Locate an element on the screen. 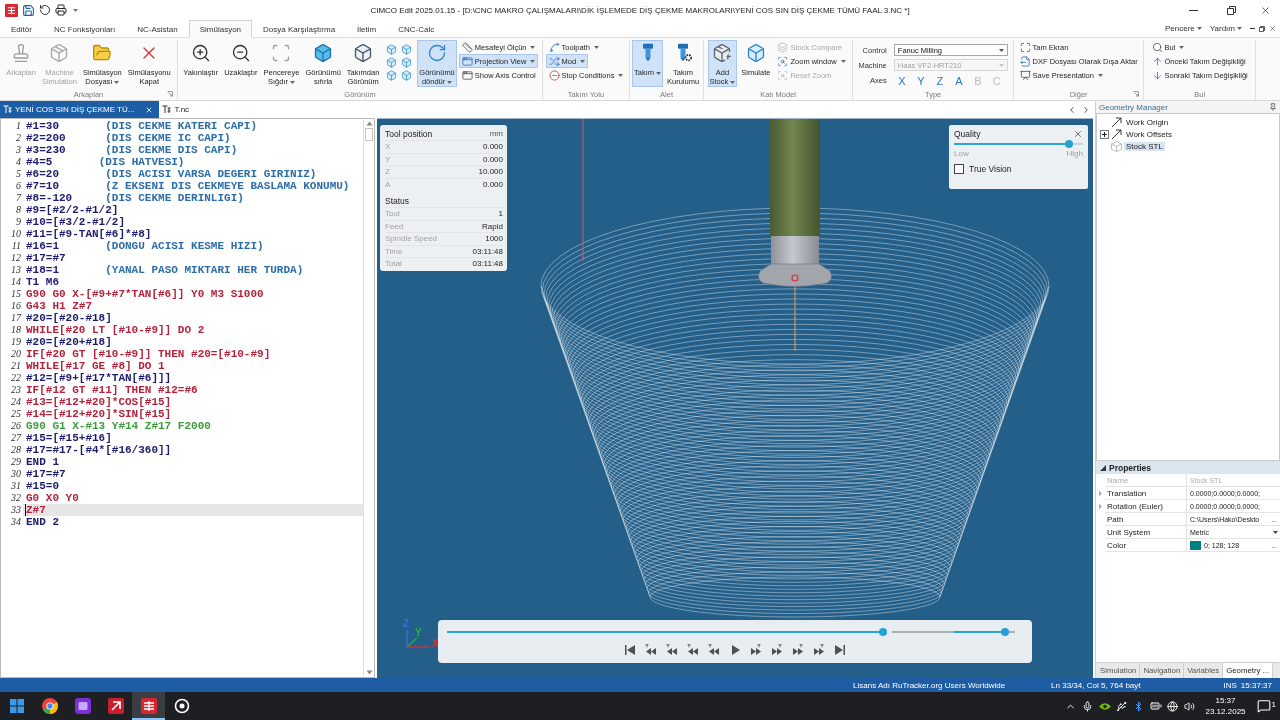 The width and height of the screenshot is (1280, 720). skip-forward-icon is located at coordinates (840, 650).